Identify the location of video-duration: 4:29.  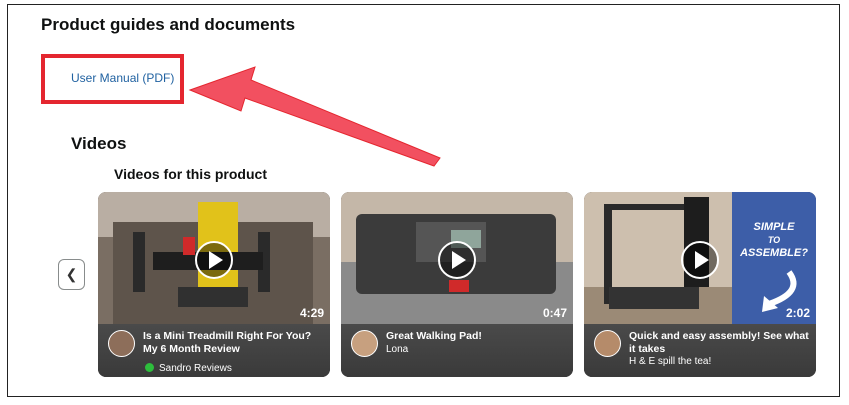
(311, 313).